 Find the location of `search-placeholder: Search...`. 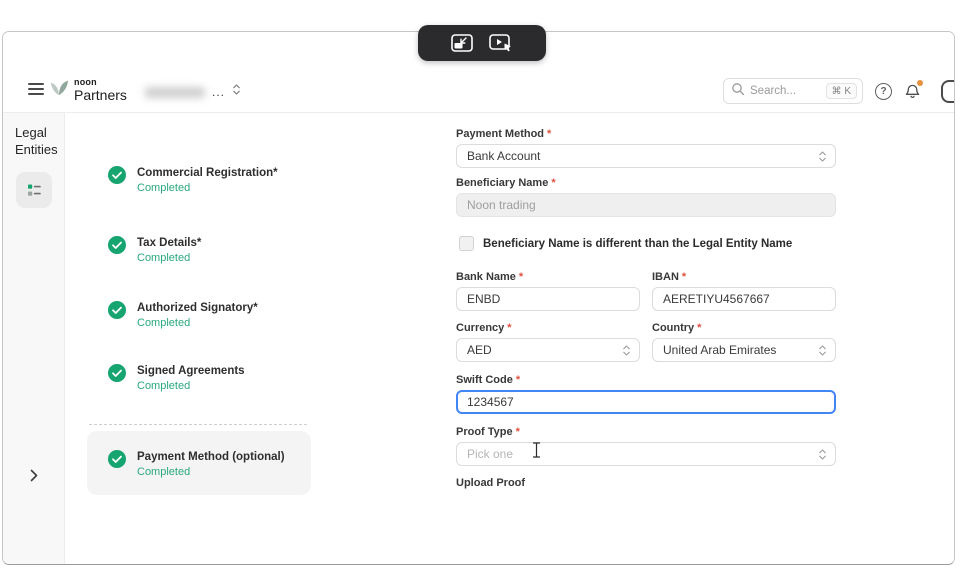

search-placeholder: Search... is located at coordinates (773, 91).